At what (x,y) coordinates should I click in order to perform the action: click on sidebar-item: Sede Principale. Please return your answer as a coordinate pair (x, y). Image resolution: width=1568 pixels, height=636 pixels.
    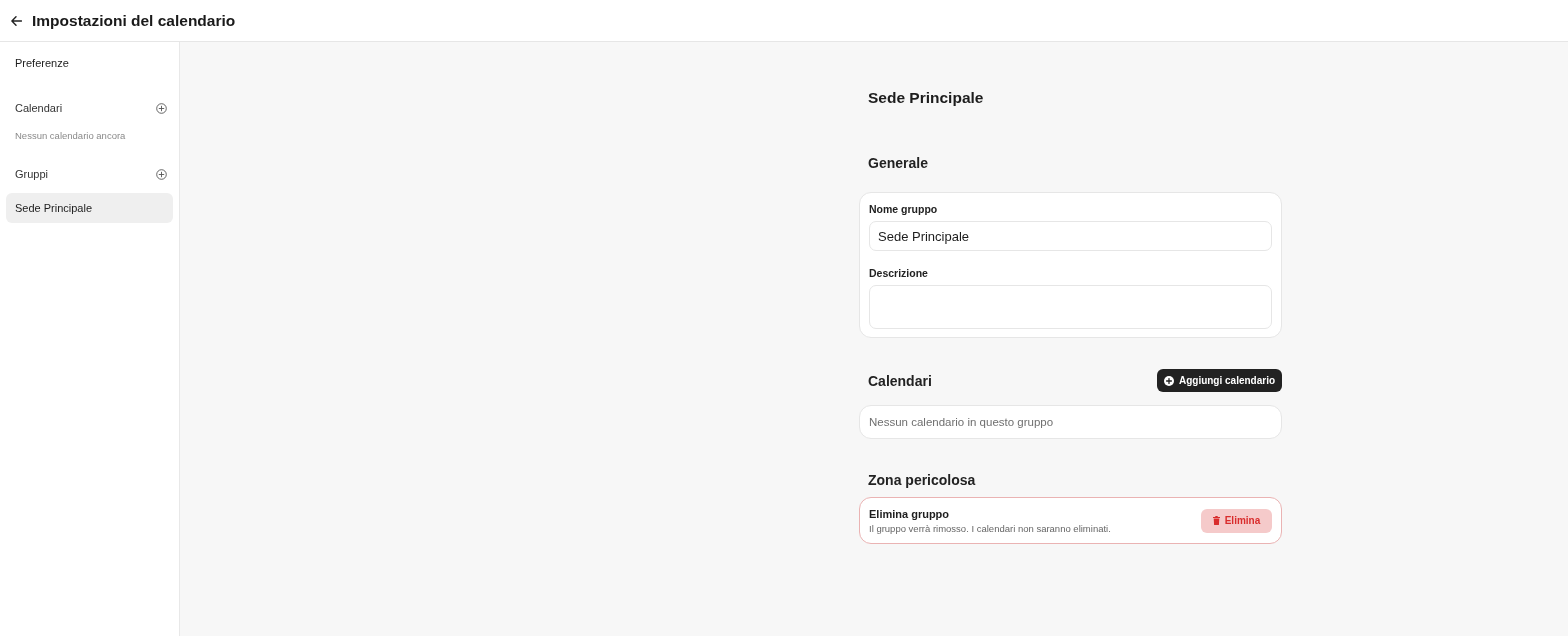
    Looking at the image, I should click on (89, 208).